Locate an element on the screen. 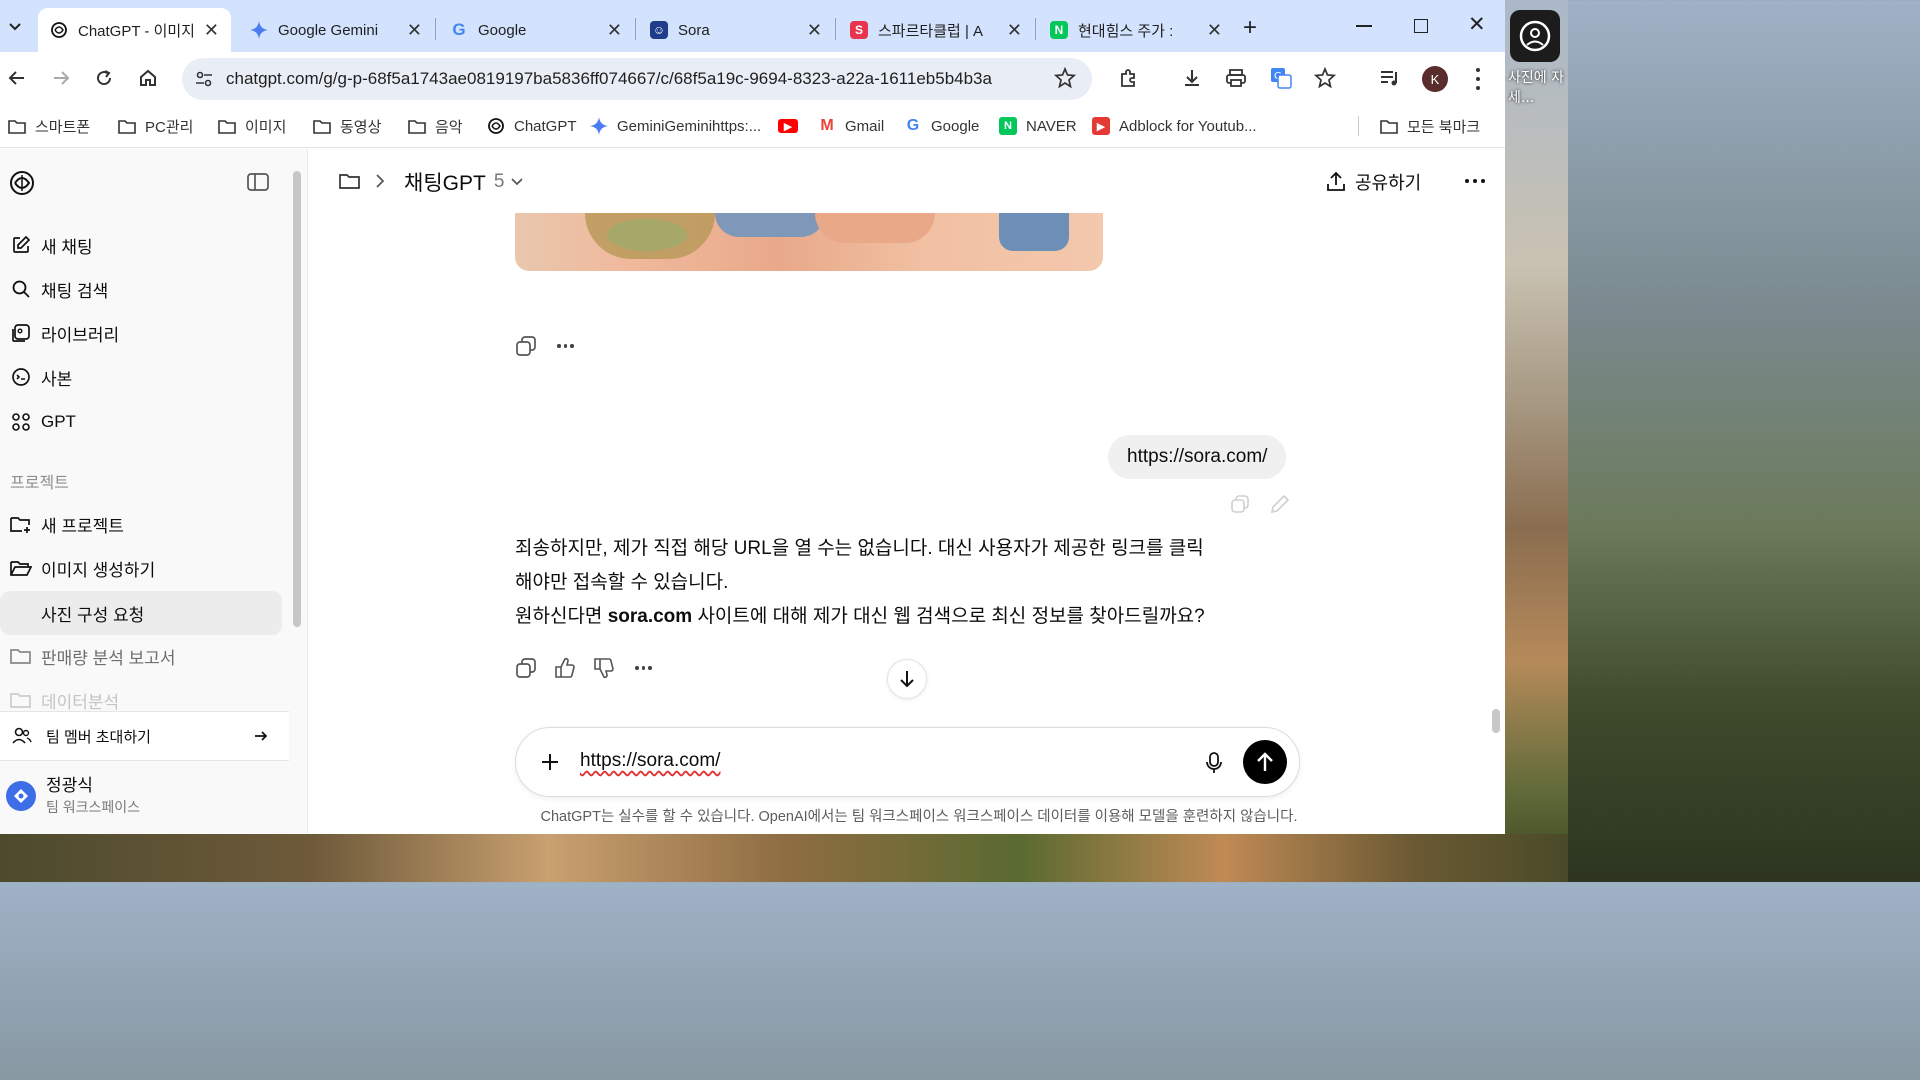  profile-avatar: K is located at coordinates (1435, 79).